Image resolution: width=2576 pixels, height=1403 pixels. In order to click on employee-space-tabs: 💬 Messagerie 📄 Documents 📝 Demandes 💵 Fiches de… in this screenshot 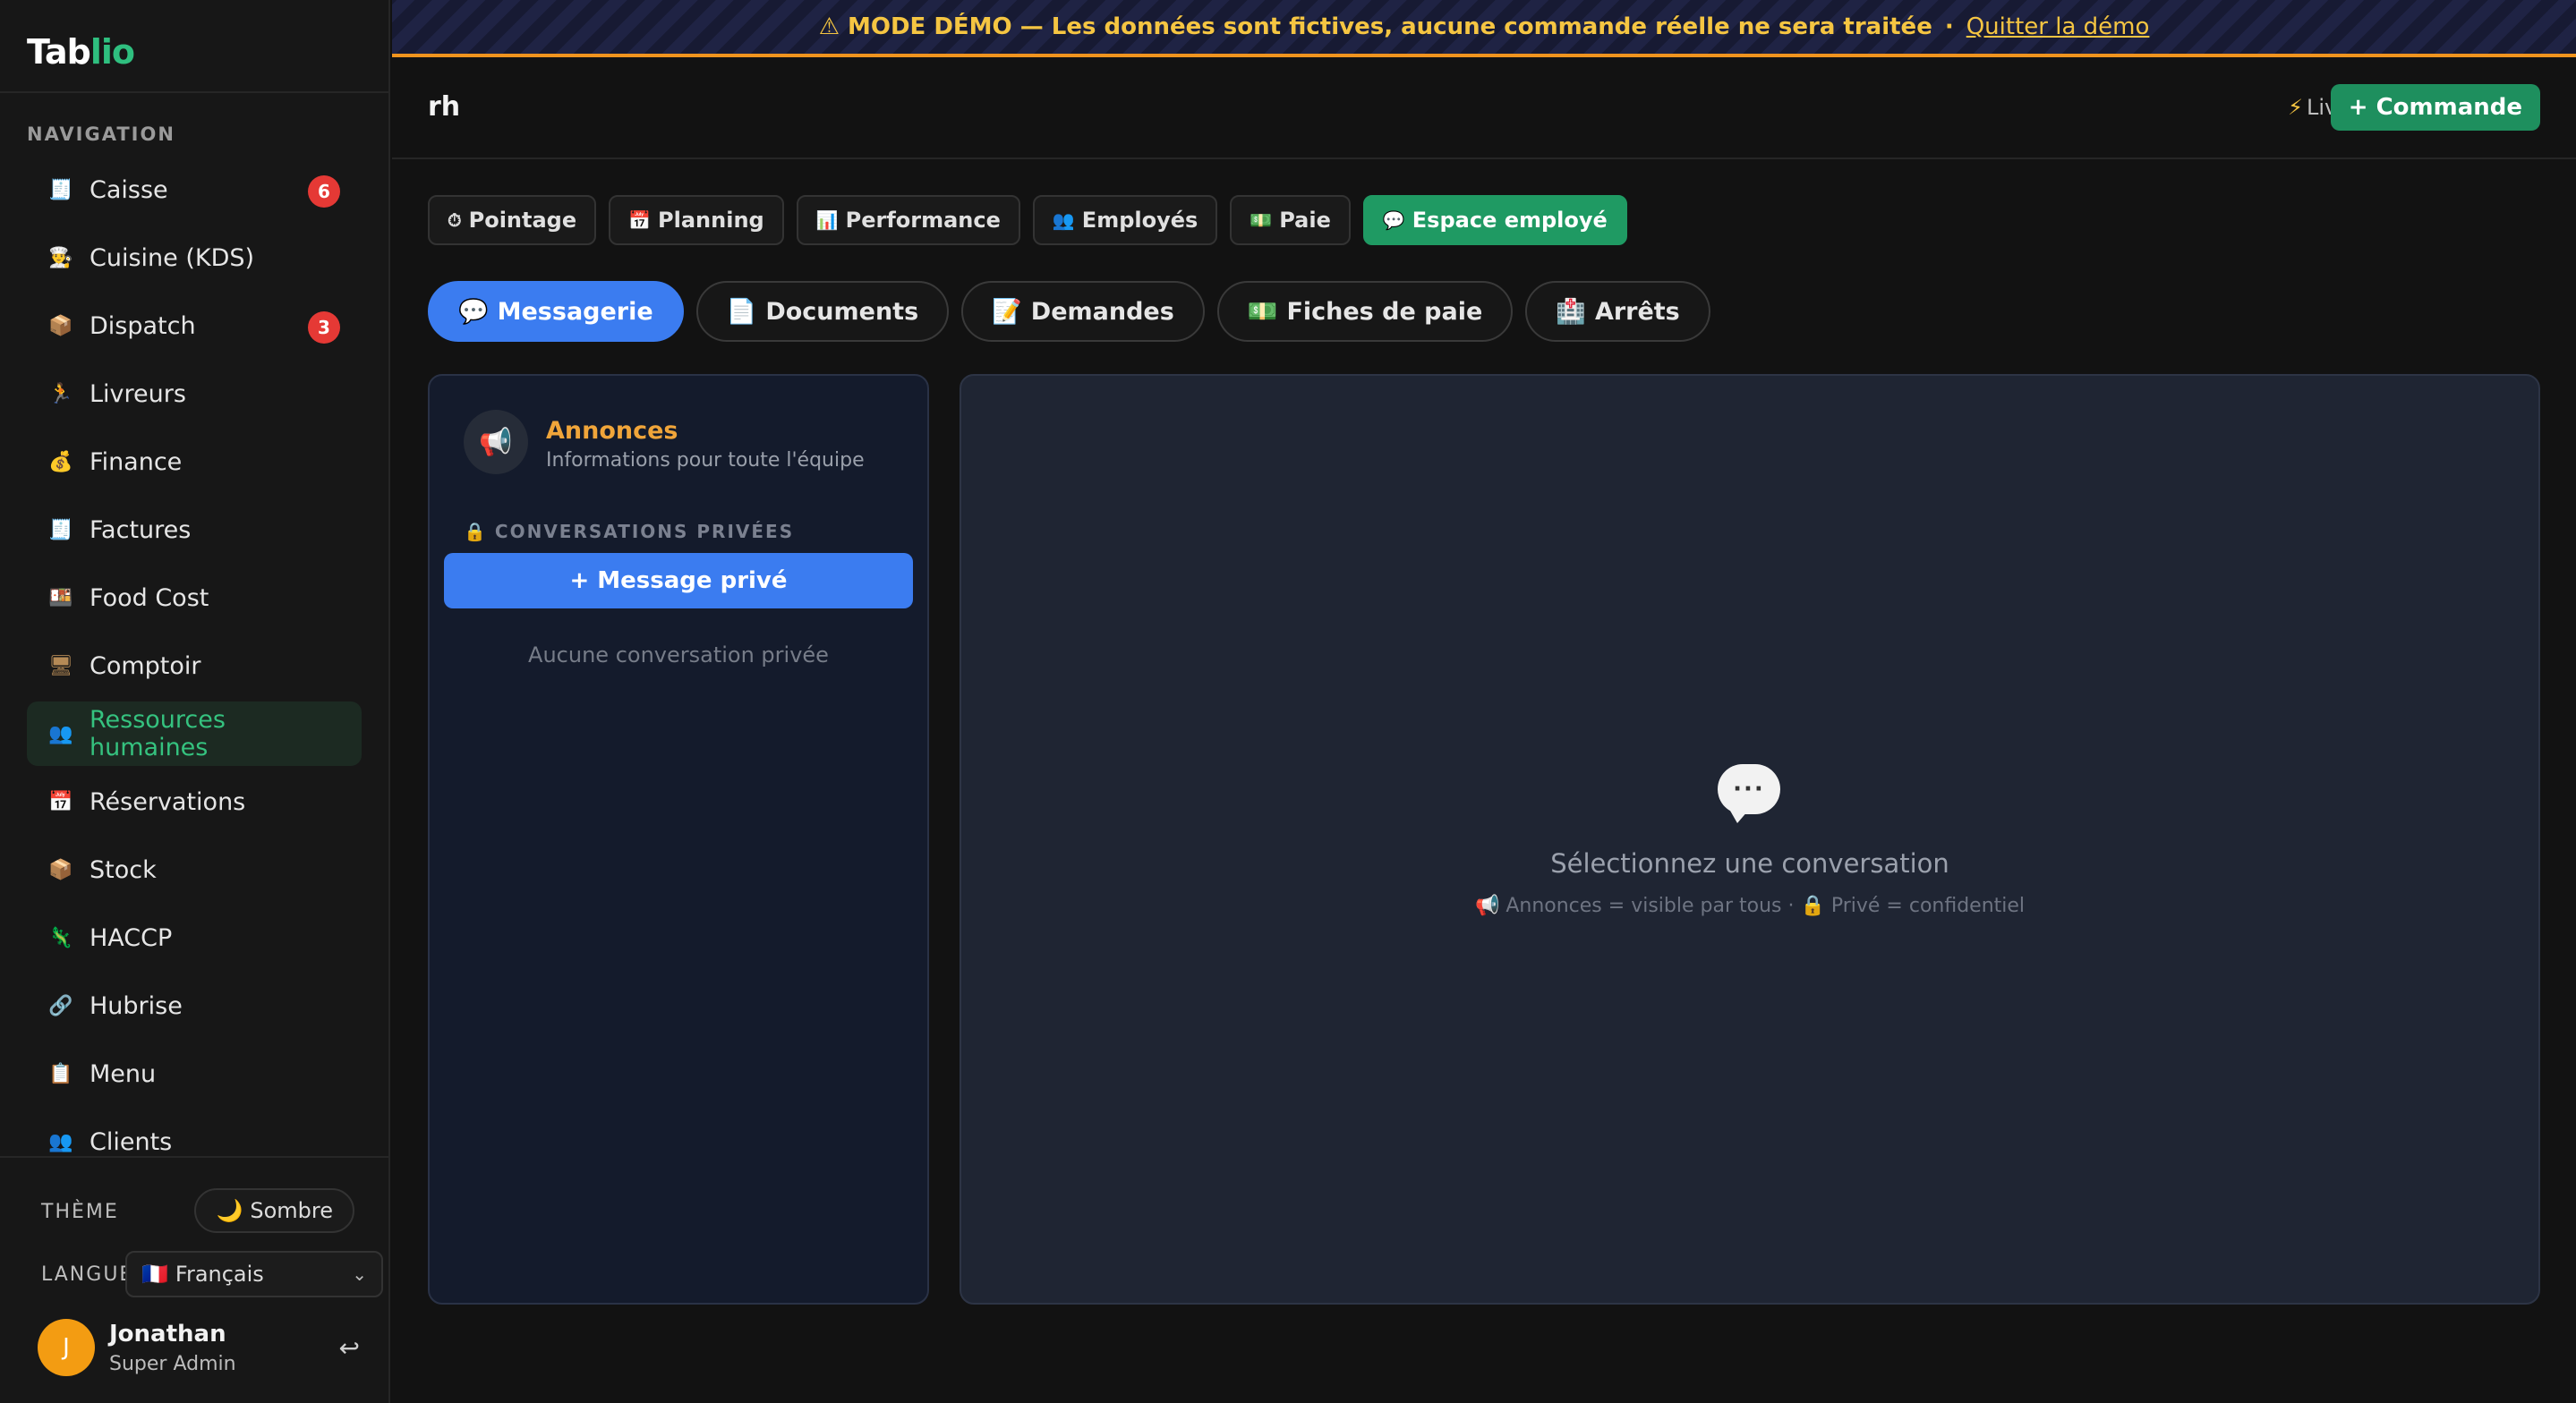, I will do `click(1069, 311)`.